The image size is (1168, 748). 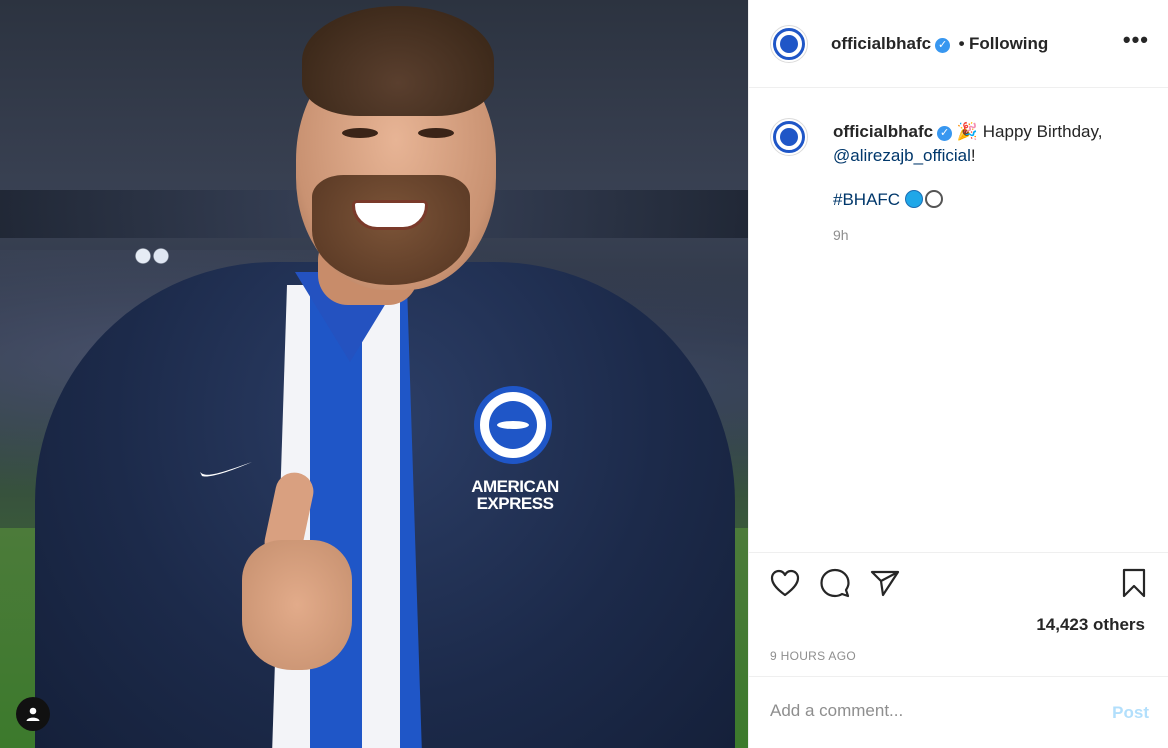 What do you see at coordinates (1042, 131) in the screenshot?
I see `caption-greeting: Happy Birthday,` at bounding box center [1042, 131].